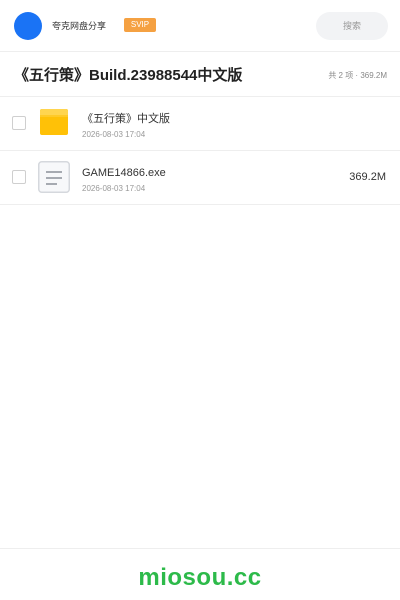 Image resolution: width=400 pixels, height=600 pixels. What do you see at coordinates (124, 173) in the screenshot?
I see `file-name: GAME14866.exe` at bounding box center [124, 173].